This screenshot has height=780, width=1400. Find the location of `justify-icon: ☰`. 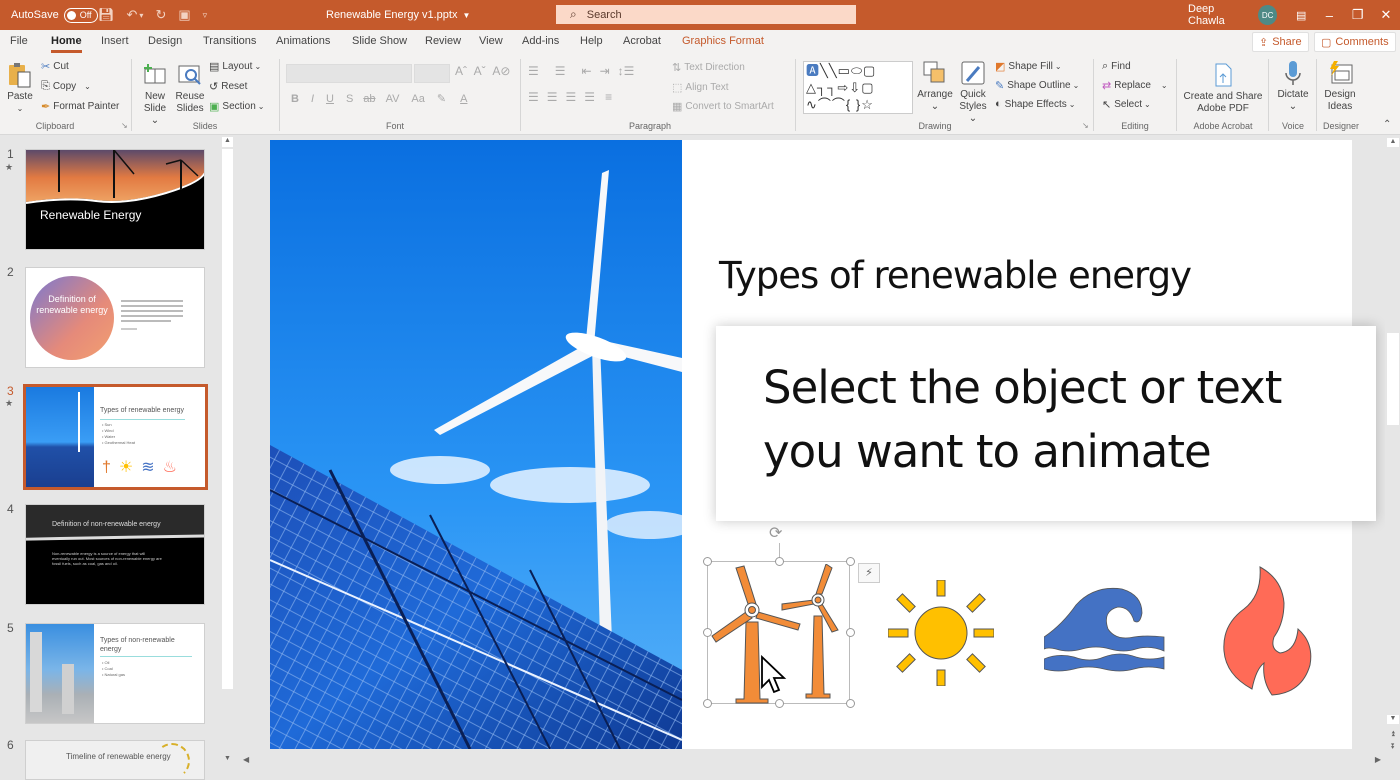

justify-icon: ☰ is located at coordinates (589, 97).